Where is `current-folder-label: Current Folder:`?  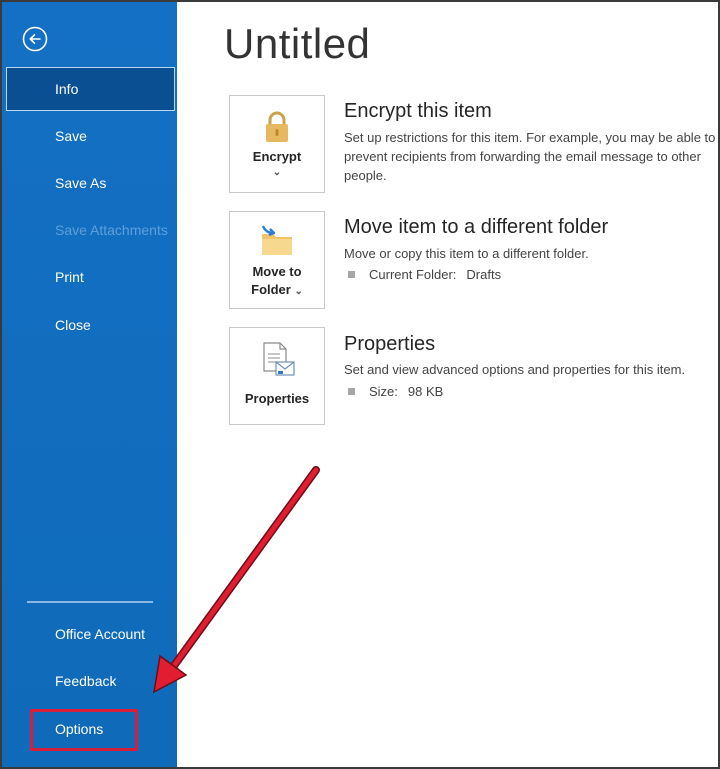 current-folder-label: Current Folder: is located at coordinates (413, 274).